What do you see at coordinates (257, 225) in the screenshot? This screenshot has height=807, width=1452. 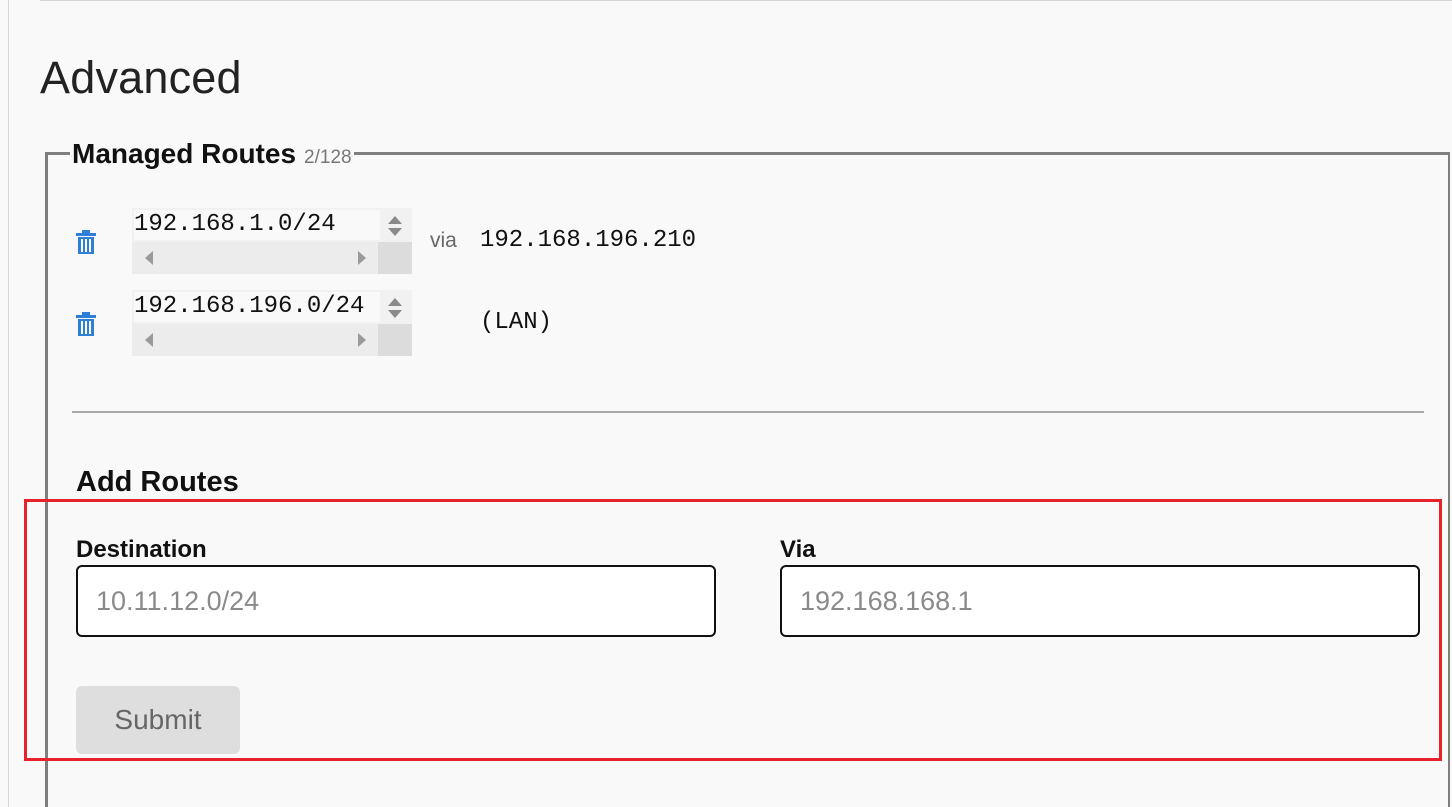 I see `route-target-text: 192.168.1.0/24` at bounding box center [257, 225].